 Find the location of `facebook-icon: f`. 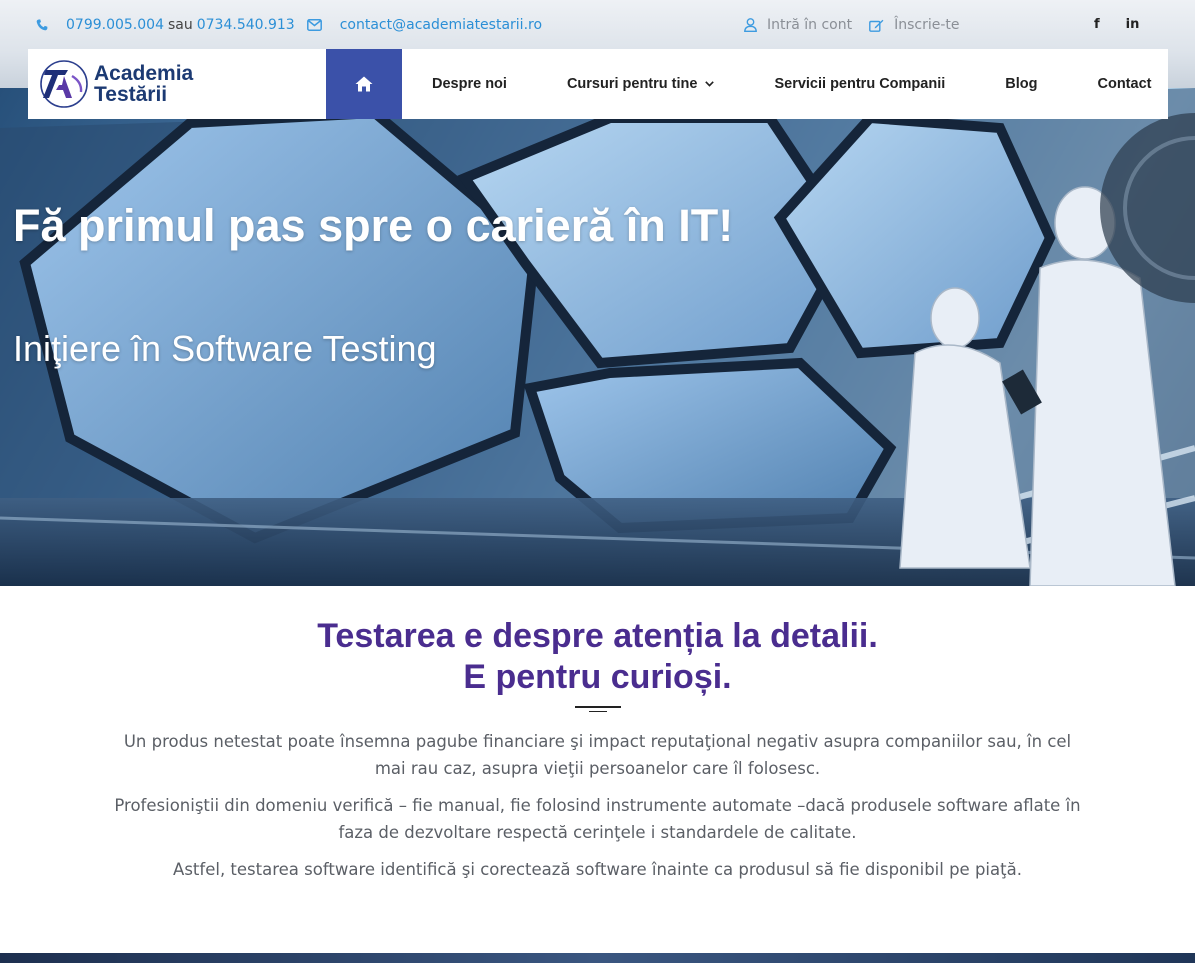

facebook-icon: f is located at coordinates (1097, 24).